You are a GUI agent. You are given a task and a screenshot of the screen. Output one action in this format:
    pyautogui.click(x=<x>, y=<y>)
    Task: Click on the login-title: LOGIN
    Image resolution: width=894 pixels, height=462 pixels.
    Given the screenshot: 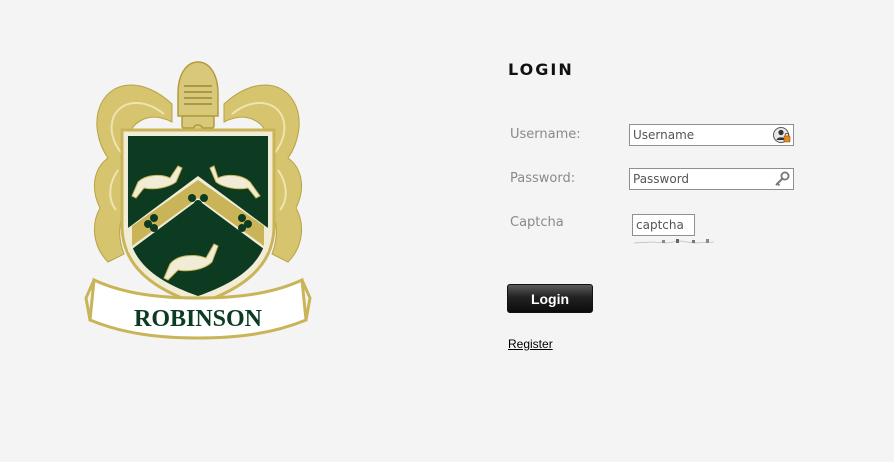 What is the action you would take?
    pyautogui.click(x=541, y=69)
    